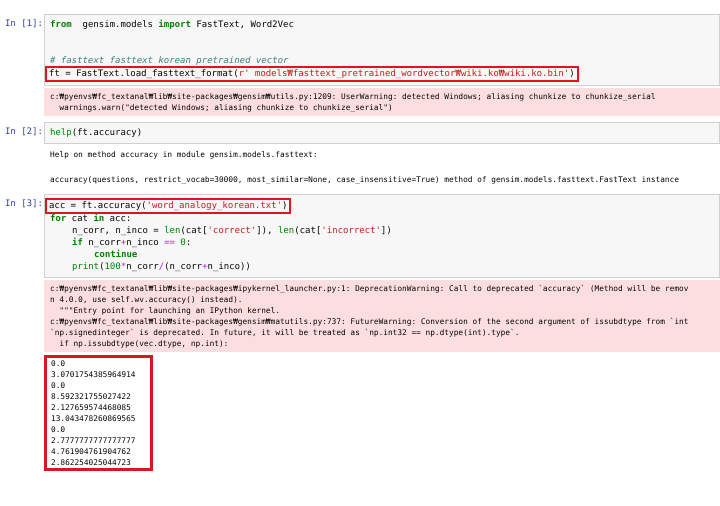 The height and width of the screenshot is (506, 720). I want to click on code-input-area: help(ft.accuracy), so click(382, 133).